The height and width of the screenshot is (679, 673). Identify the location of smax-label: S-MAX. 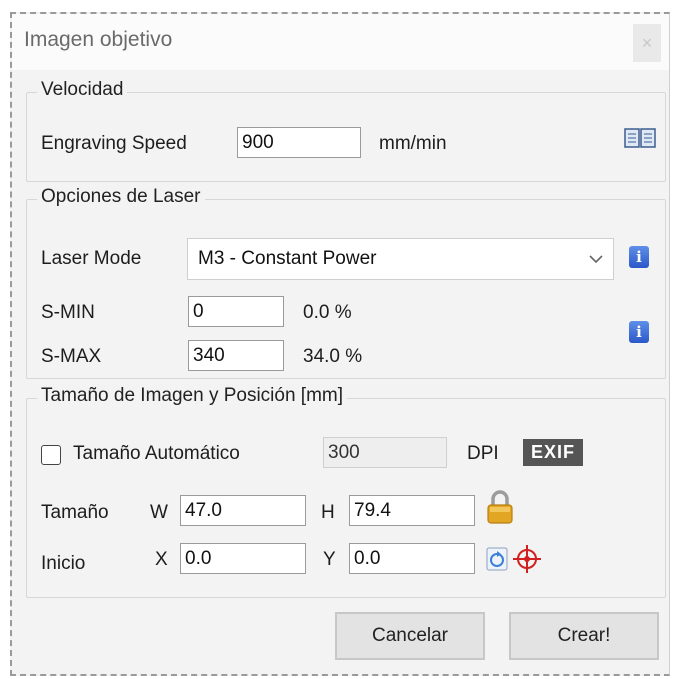
(71, 356).